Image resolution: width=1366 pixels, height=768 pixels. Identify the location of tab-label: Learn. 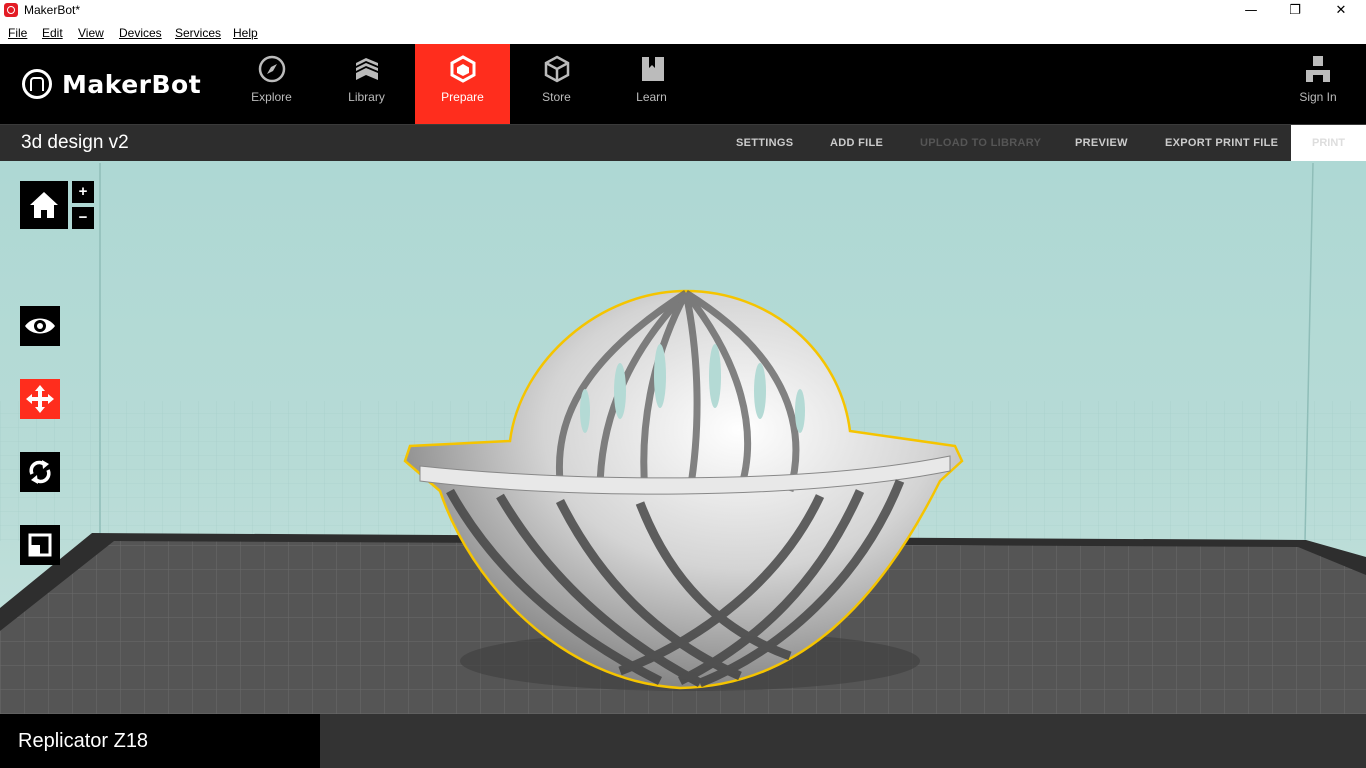
(651, 97).